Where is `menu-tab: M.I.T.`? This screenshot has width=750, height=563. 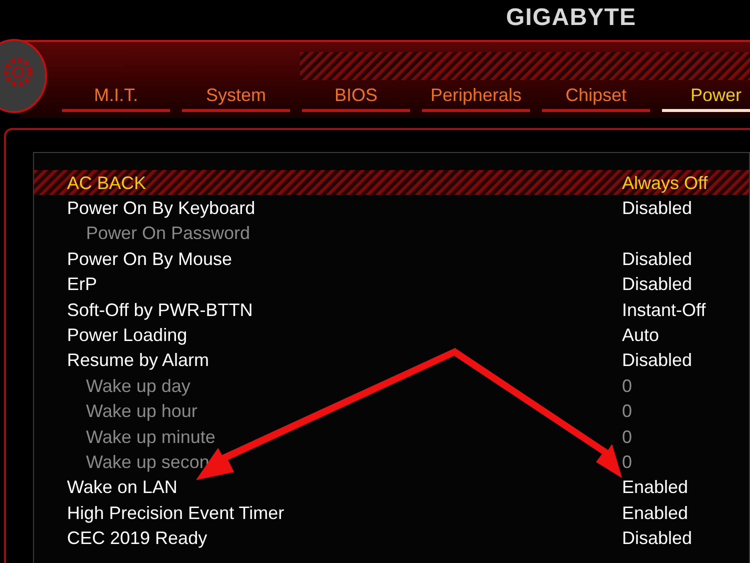
menu-tab: M.I.T. is located at coordinates (116, 97).